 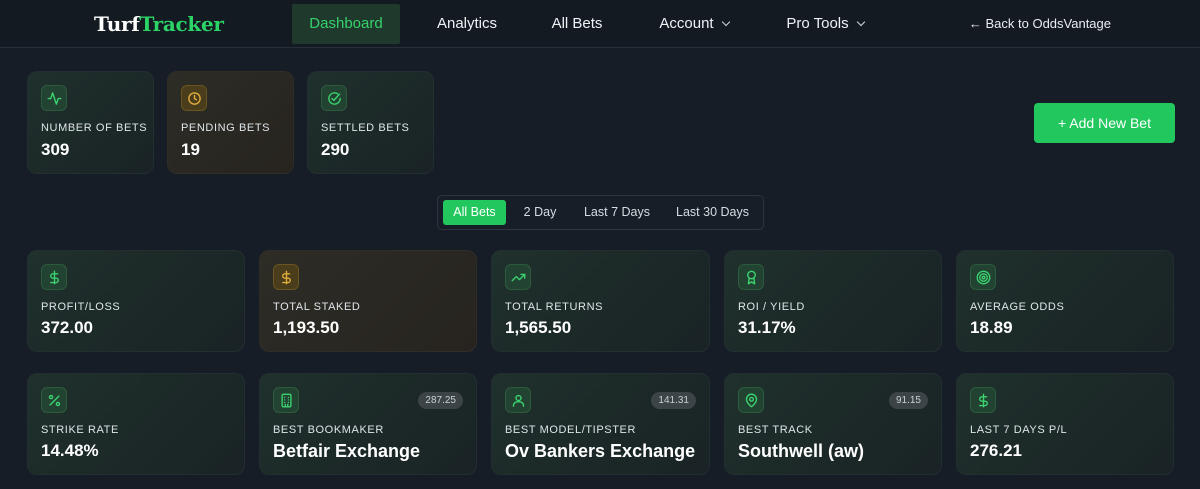 I want to click on metric-label: BEST MODEL/TIPSTER, so click(x=571, y=430).